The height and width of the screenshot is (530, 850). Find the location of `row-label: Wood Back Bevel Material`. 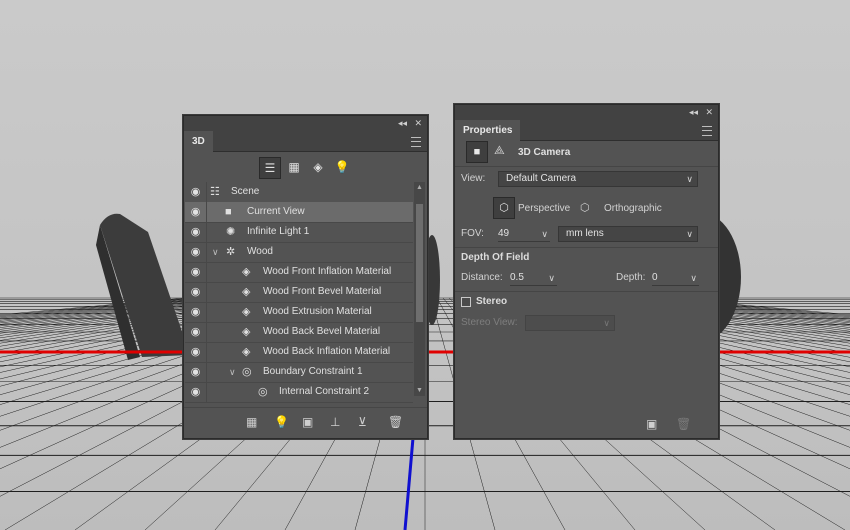

row-label: Wood Back Bevel Material is located at coordinates (322, 331).